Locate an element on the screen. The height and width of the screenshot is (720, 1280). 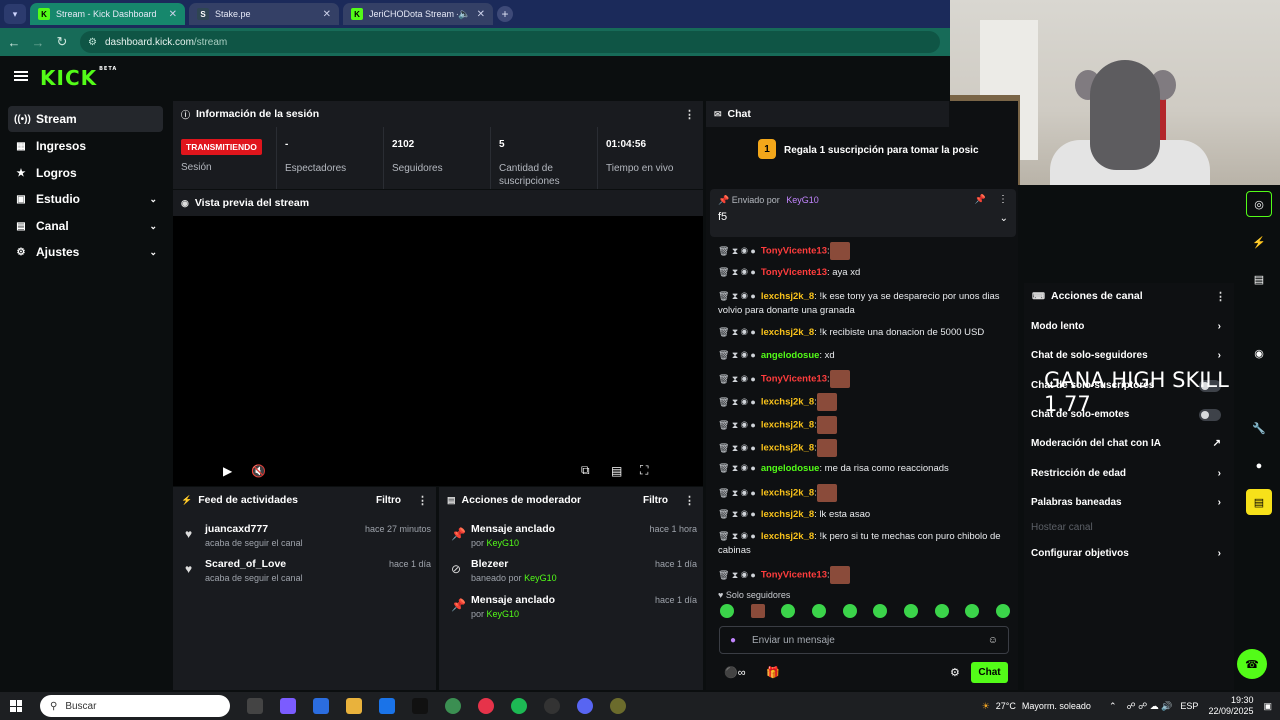
setting-banned-words: Palabras baneadas › is located at coordinates (1129, 502).